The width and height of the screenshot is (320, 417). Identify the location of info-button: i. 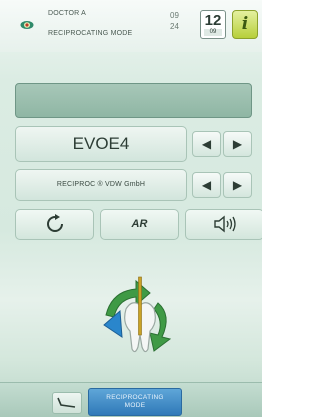
(245, 24).